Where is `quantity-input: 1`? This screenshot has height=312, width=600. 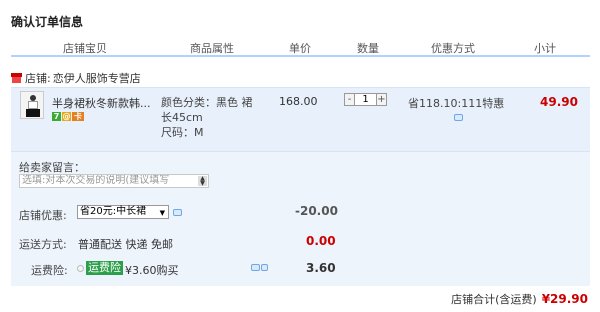 quantity-input: 1 is located at coordinates (365, 99).